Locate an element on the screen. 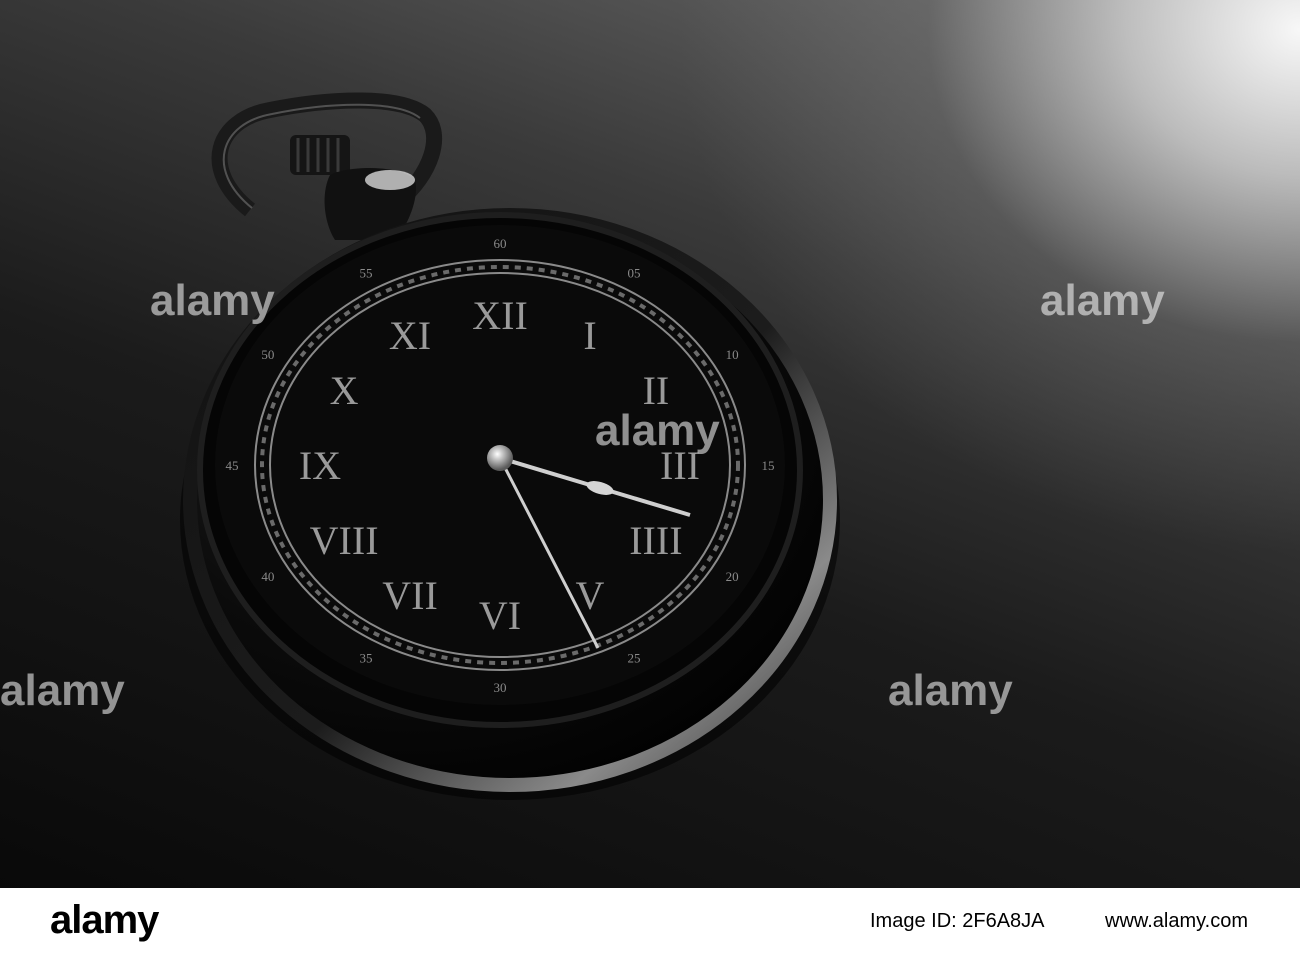 This screenshot has width=1300, height=956. image-id: Image ID: 2F6A8JA is located at coordinates (957, 921).